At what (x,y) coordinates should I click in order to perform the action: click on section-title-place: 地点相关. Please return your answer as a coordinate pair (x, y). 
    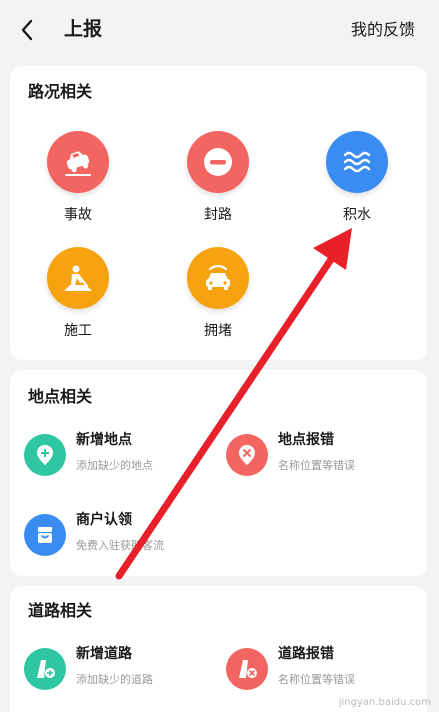
    Looking at the image, I should click on (60, 396).